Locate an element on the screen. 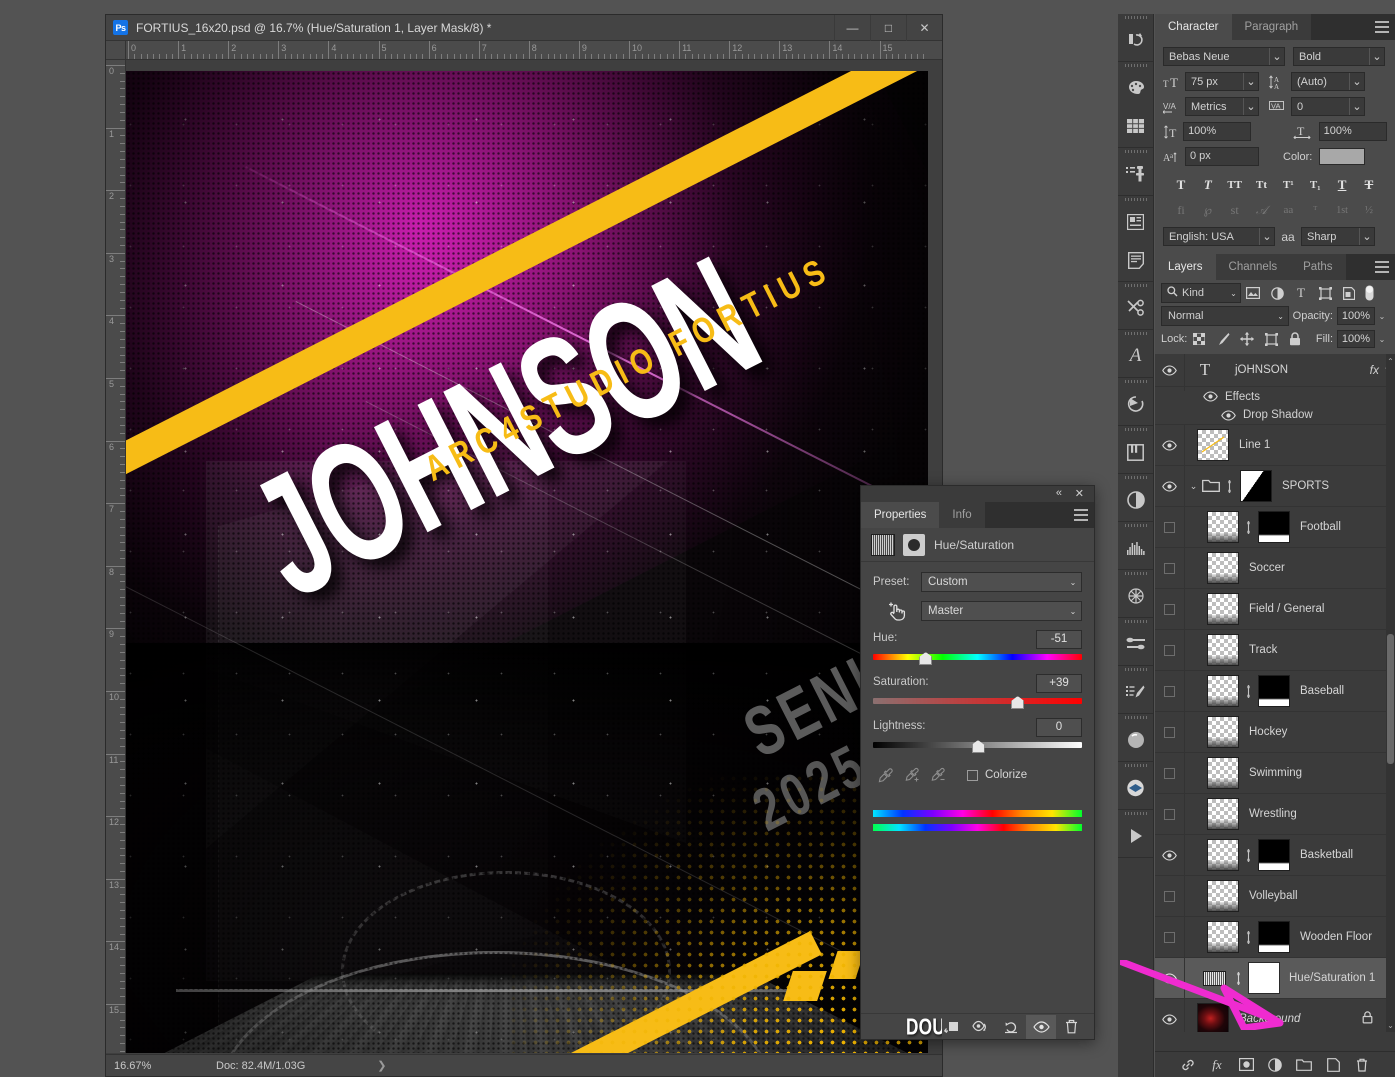 The height and width of the screenshot is (1077, 1395). fill-value: 100% is located at coordinates (1356, 339).